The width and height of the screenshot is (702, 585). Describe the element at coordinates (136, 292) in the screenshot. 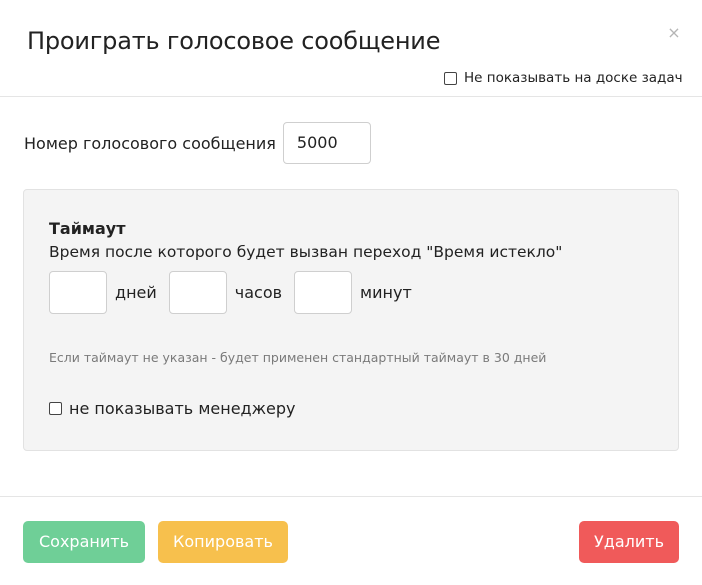

I see `timeout-days-label: дней` at that location.